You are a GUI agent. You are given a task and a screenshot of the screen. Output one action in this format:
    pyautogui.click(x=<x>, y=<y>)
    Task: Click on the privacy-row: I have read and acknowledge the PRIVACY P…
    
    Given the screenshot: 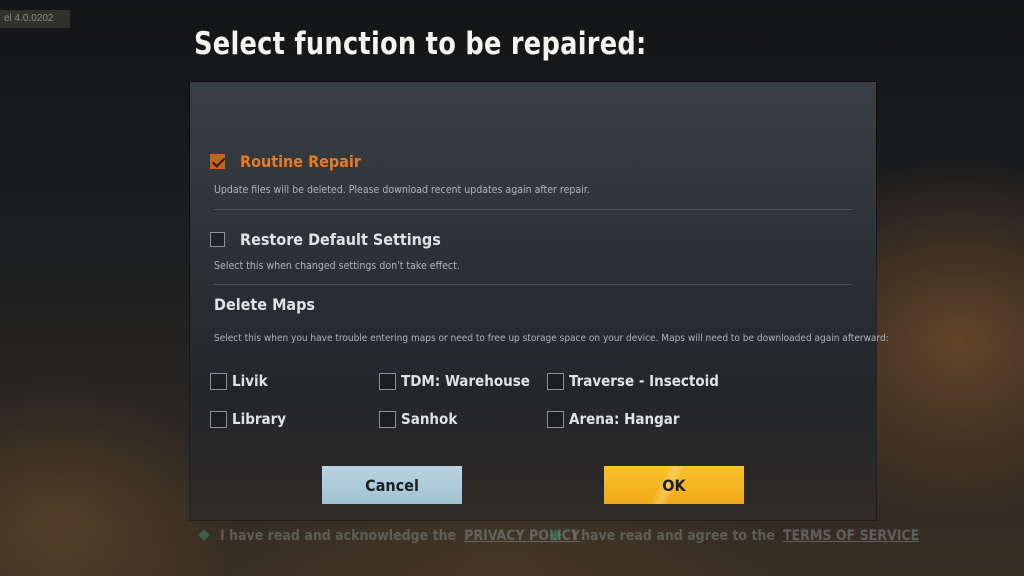 What is the action you would take?
    pyautogui.click(x=389, y=536)
    